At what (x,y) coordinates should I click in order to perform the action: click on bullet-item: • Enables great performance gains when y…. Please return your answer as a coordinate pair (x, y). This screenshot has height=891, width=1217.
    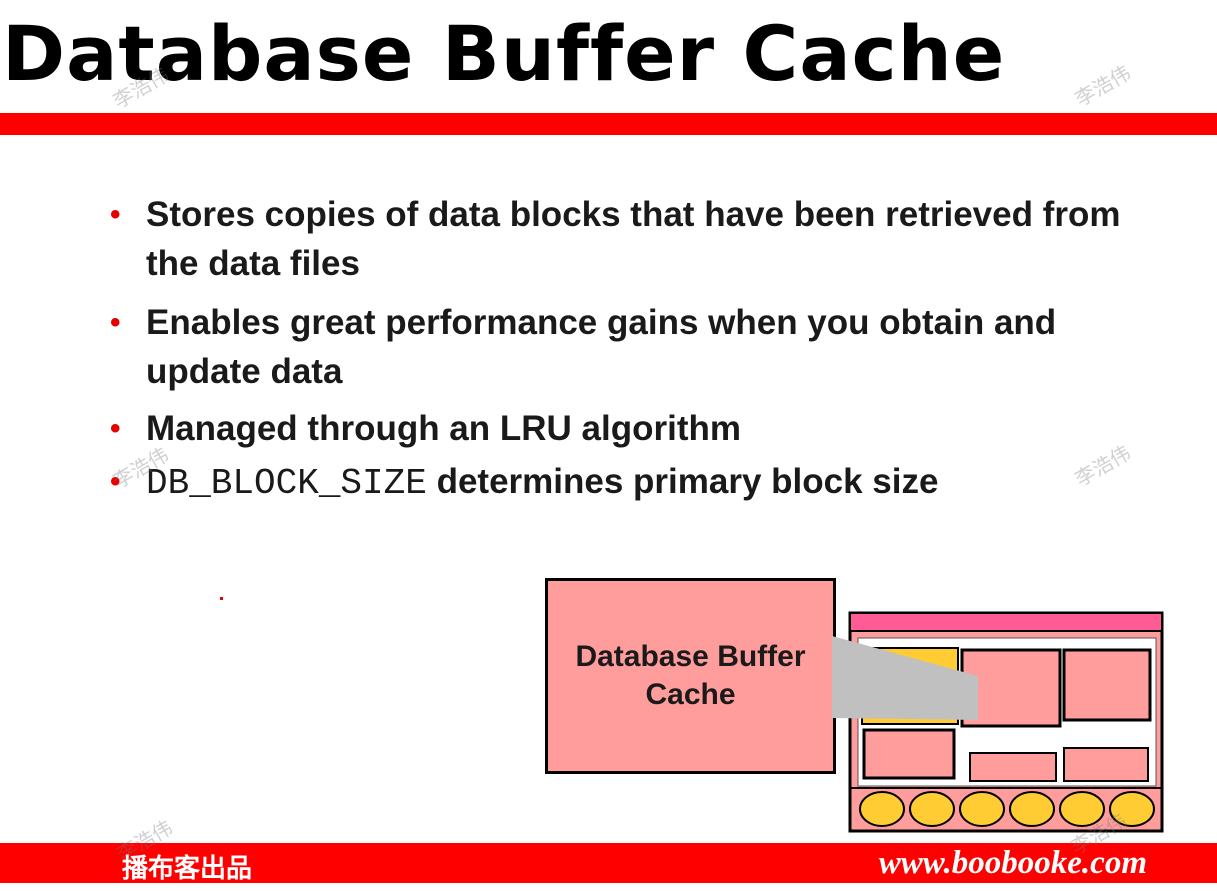
    Looking at the image, I should click on (640, 347).